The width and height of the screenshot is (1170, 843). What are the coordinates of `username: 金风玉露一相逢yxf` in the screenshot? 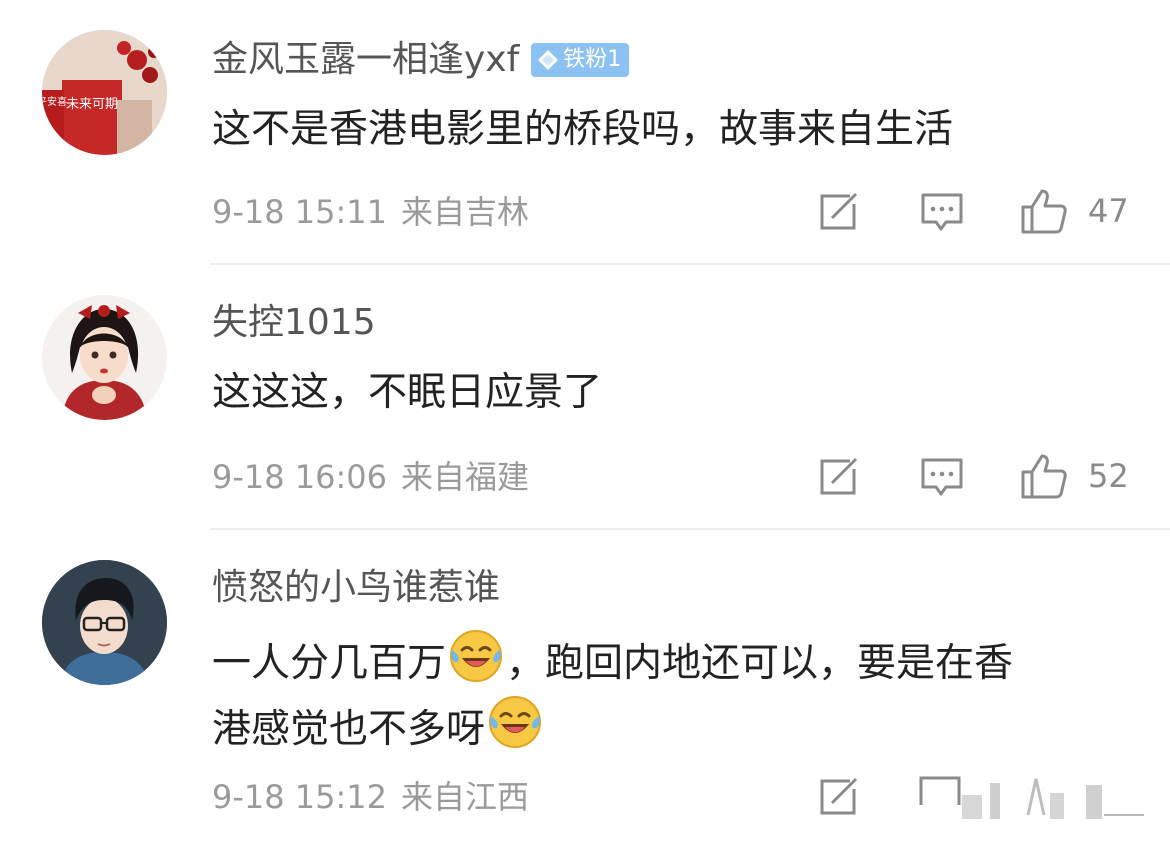 It's located at (365, 60).